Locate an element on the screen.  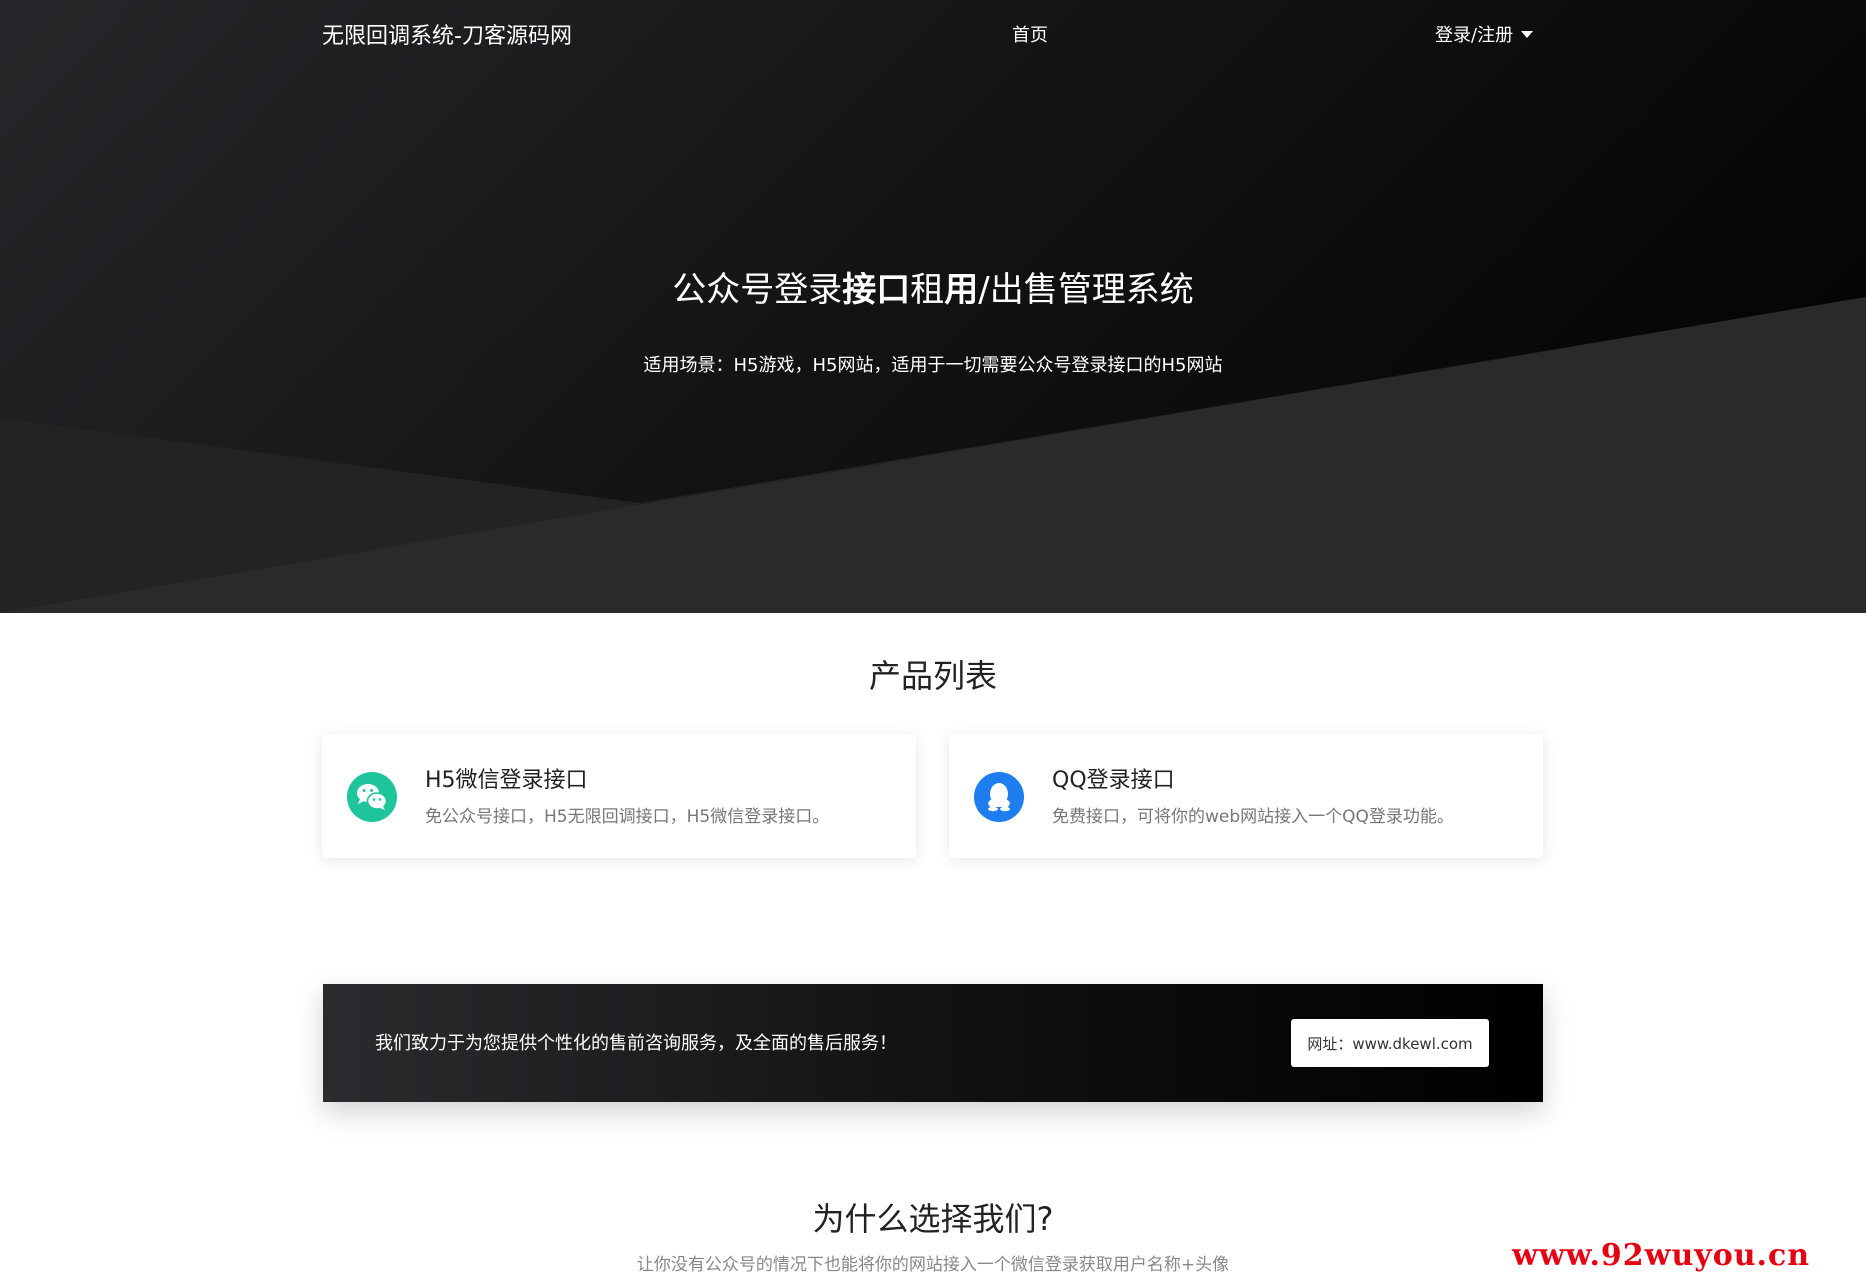
products-title: 产品列表 is located at coordinates (932, 676).